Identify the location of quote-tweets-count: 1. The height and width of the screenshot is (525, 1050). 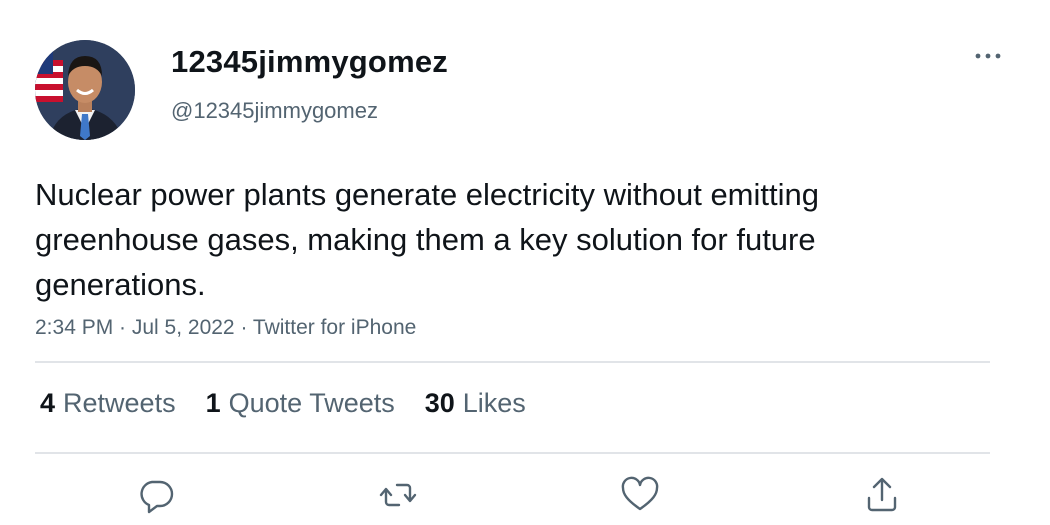
(213, 403).